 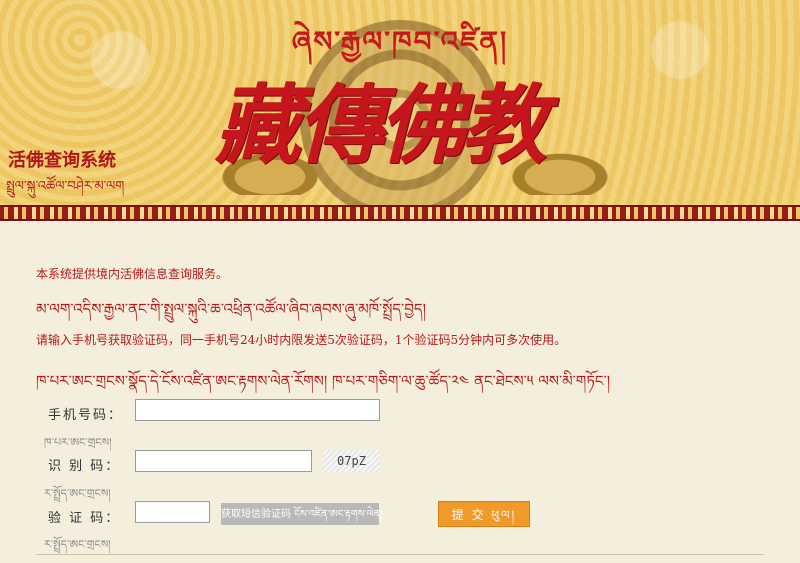 I want to click on captcha-image: 07pZ, so click(x=351, y=461).